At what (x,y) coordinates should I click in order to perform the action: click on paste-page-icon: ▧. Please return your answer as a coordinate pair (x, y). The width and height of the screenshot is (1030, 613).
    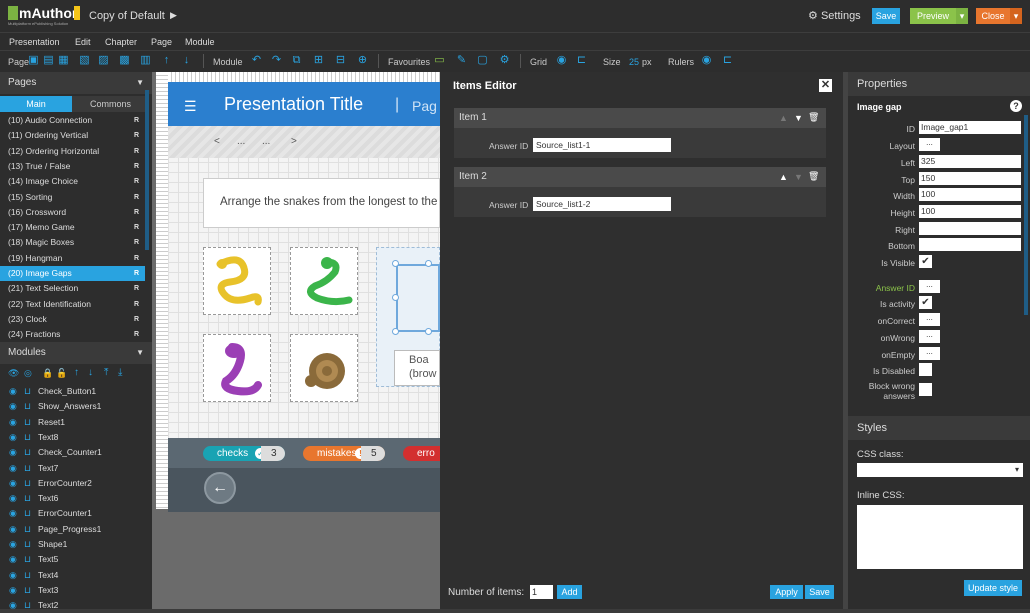
    Looking at the image, I should click on (84, 60).